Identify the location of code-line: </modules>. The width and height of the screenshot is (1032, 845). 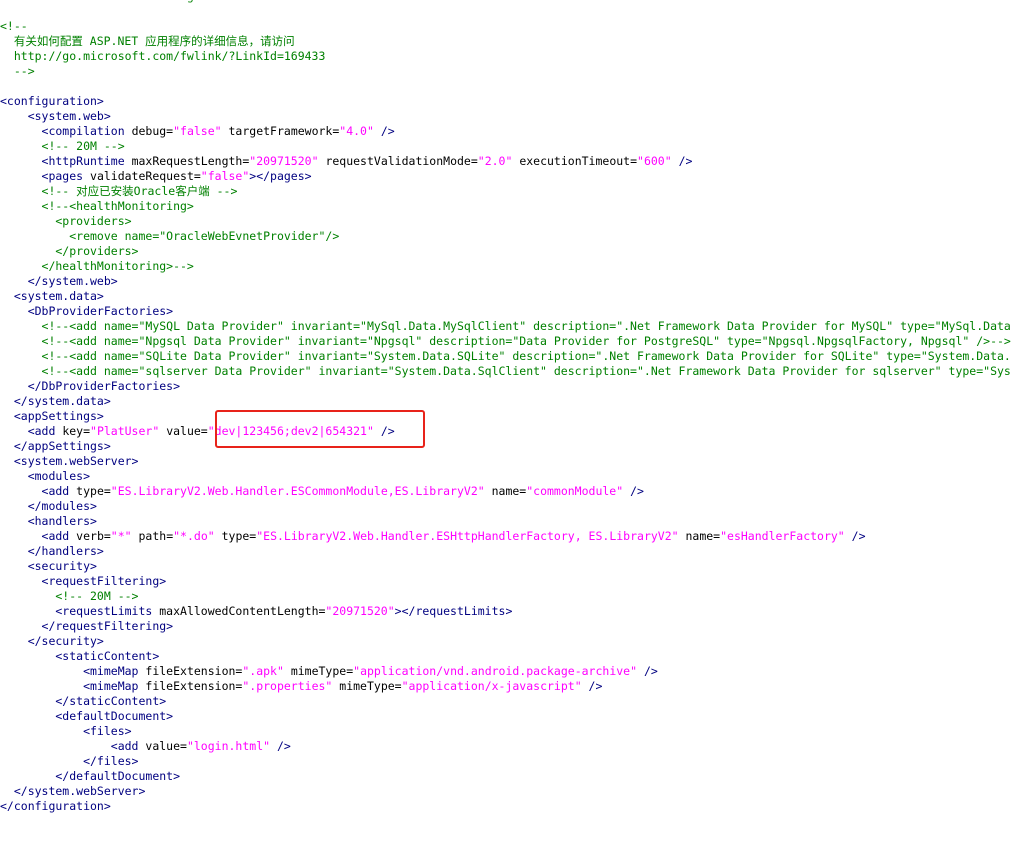
(516, 506).